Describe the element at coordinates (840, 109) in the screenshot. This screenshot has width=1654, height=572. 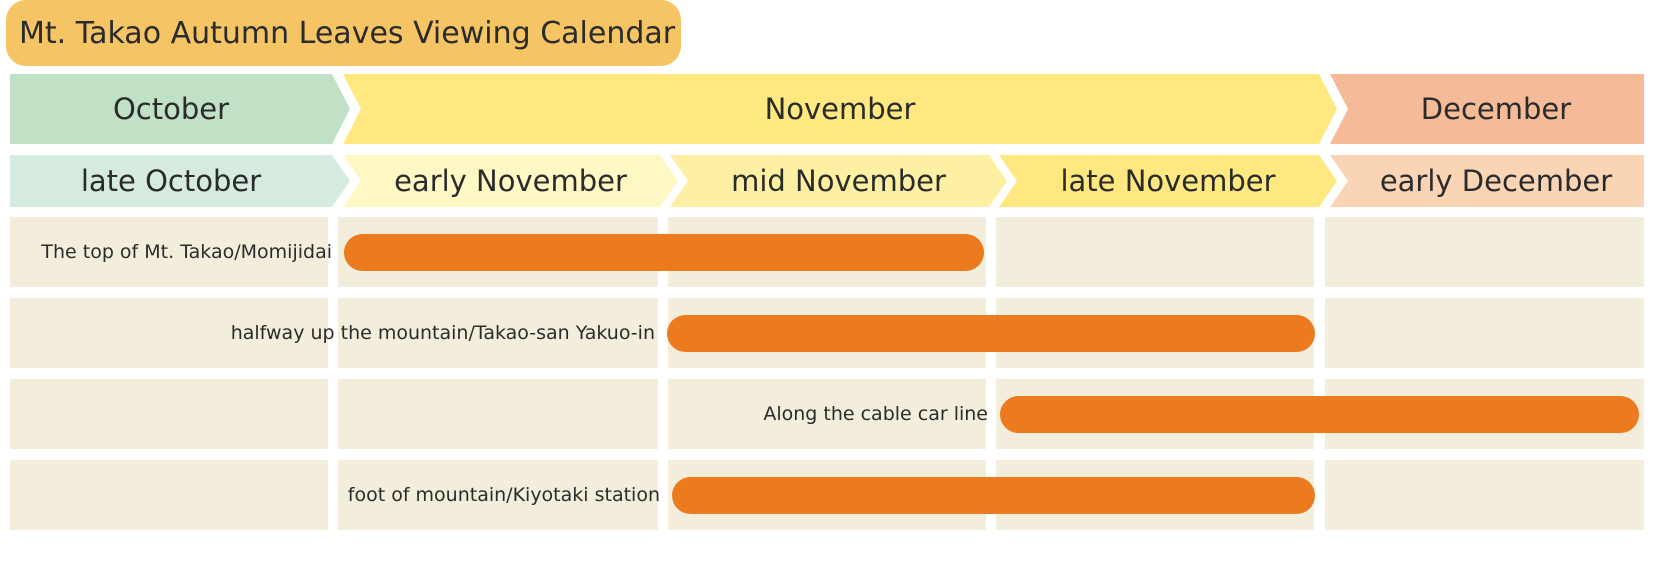
I see `month-label: November` at that location.